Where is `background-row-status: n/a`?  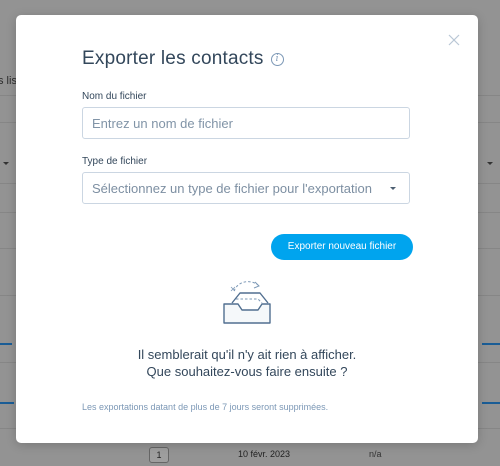 background-row-status: n/a is located at coordinates (375, 454).